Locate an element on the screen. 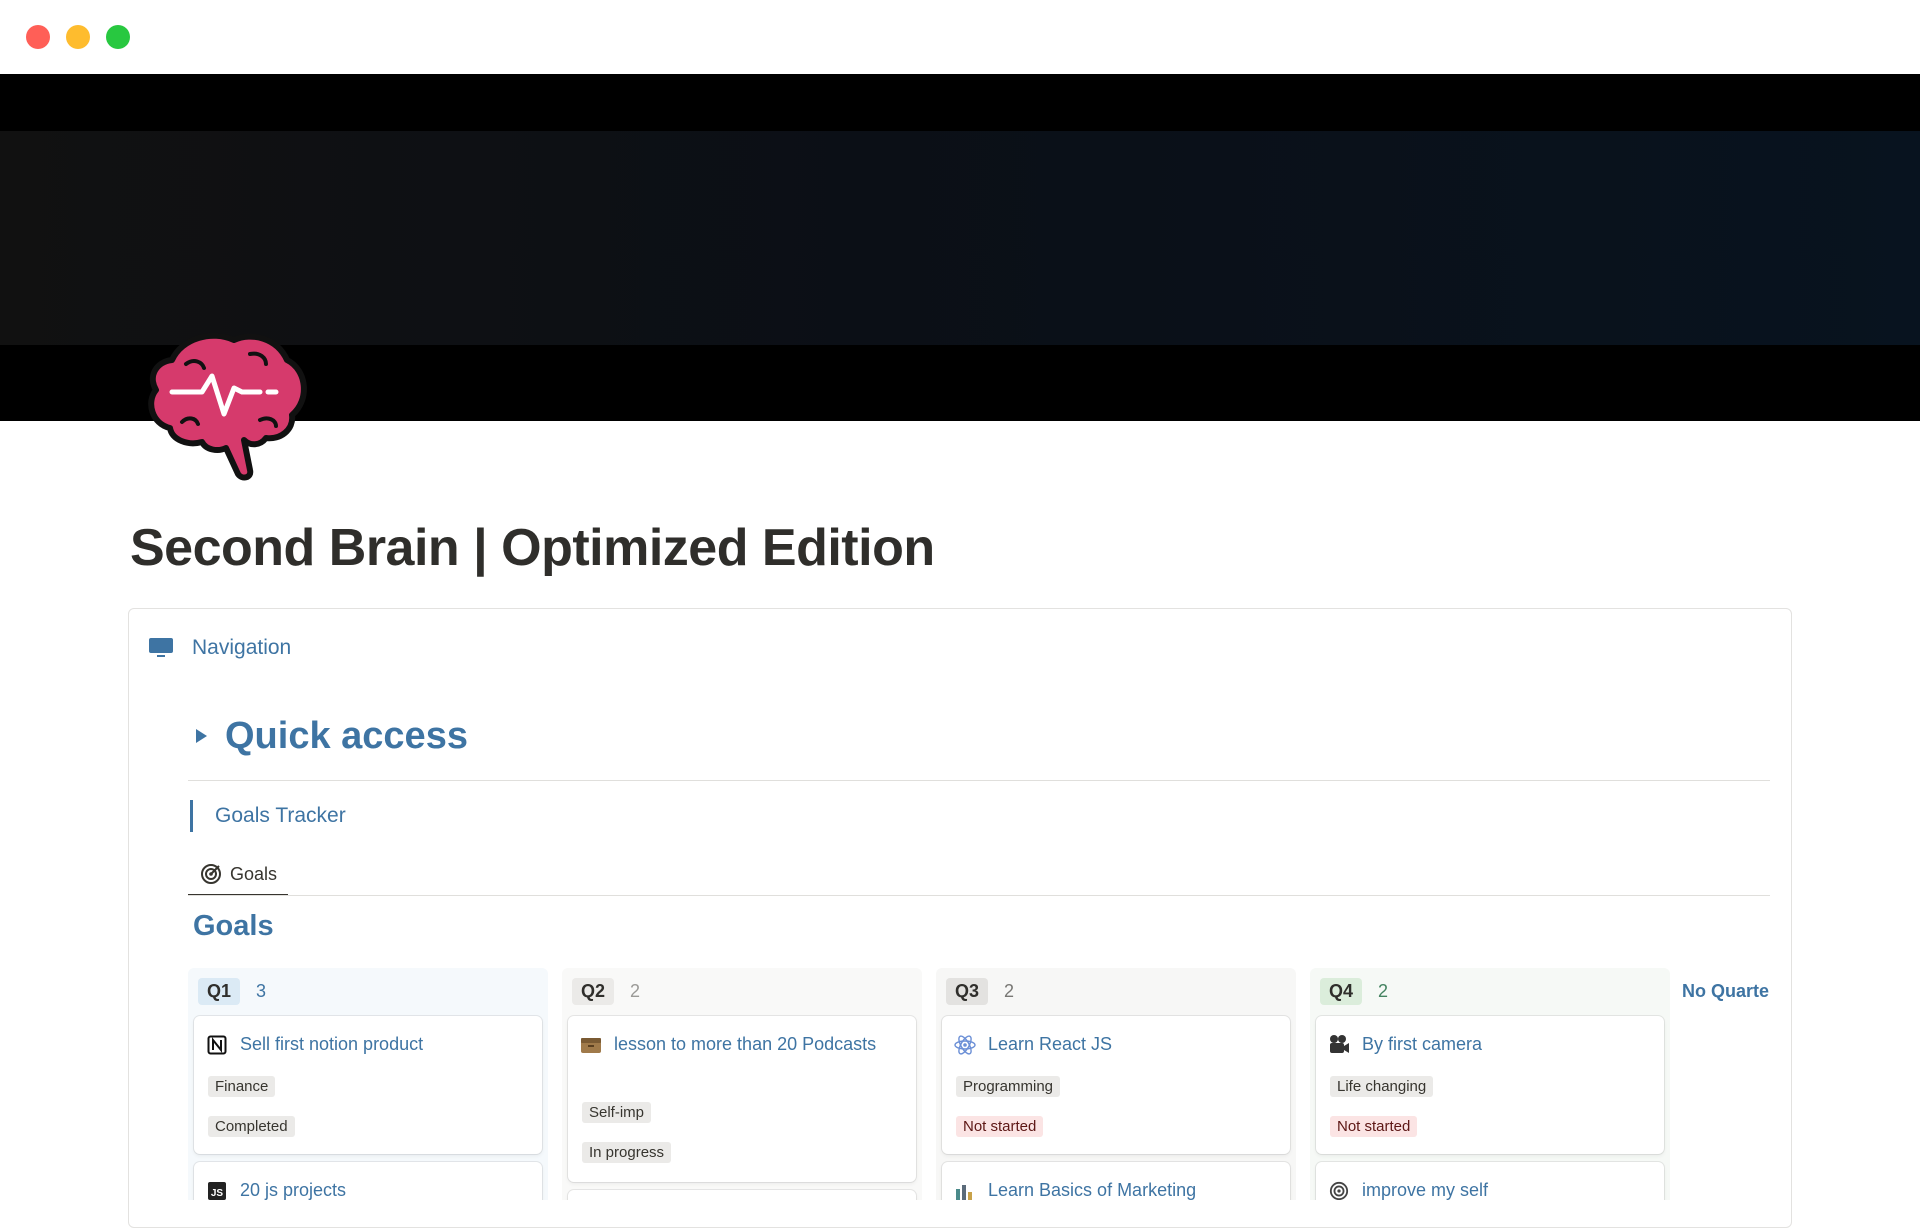  notion-icon is located at coordinates (217, 1045).